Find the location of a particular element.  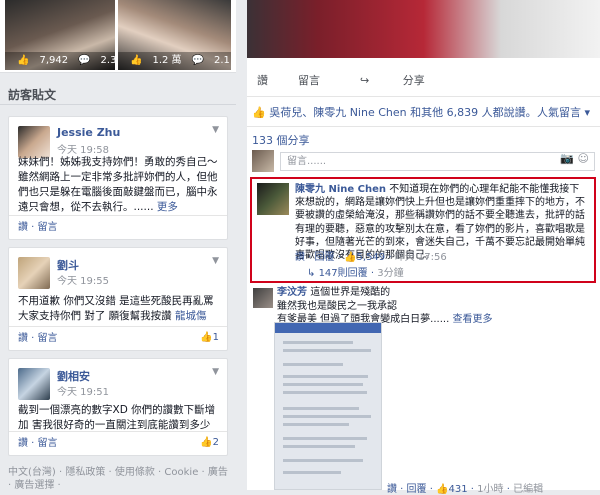

post-likes: 👍1 is located at coordinates (209, 338).